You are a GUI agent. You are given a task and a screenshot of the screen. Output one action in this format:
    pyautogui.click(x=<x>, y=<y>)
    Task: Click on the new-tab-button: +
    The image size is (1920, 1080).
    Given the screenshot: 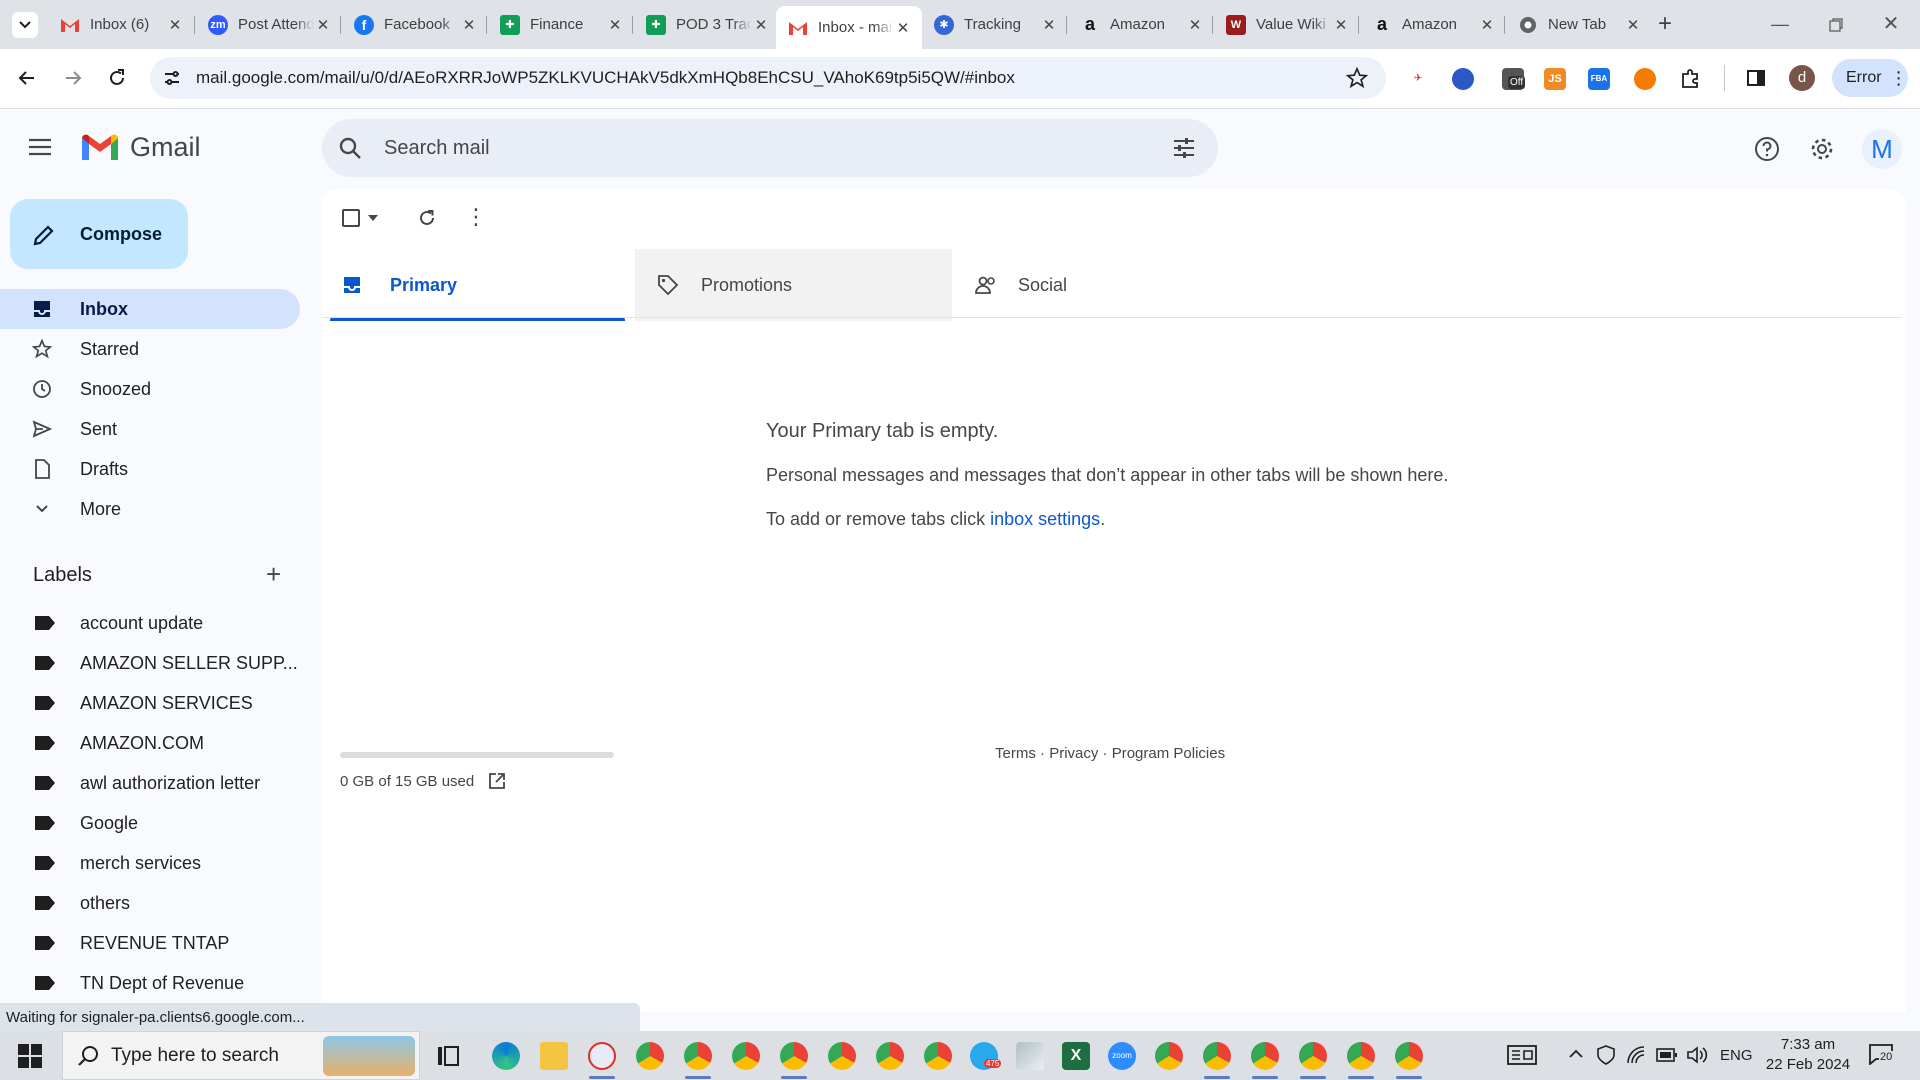 What is the action you would take?
    pyautogui.click(x=1665, y=25)
    